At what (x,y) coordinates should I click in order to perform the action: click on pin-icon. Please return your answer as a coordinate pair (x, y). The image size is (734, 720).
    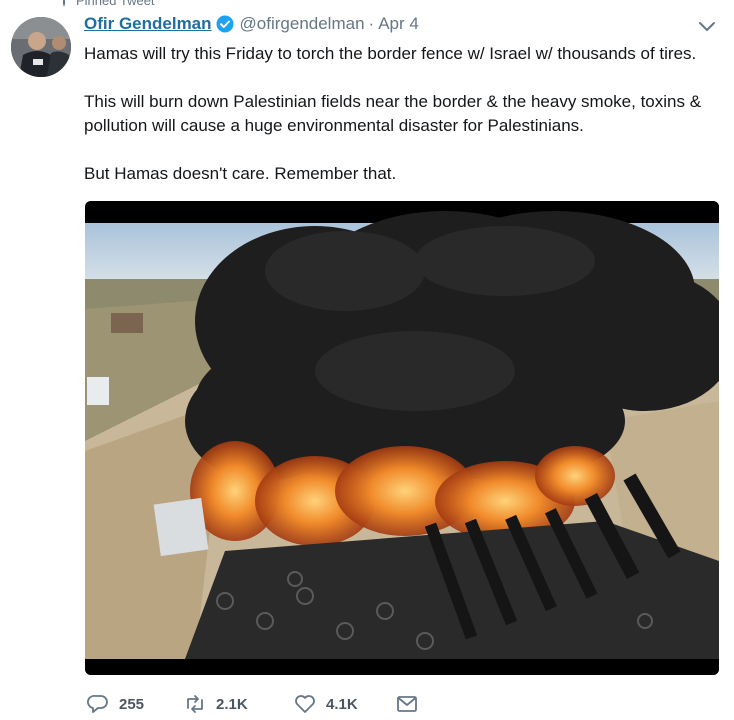
    Looking at the image, I should click on (64, 3).